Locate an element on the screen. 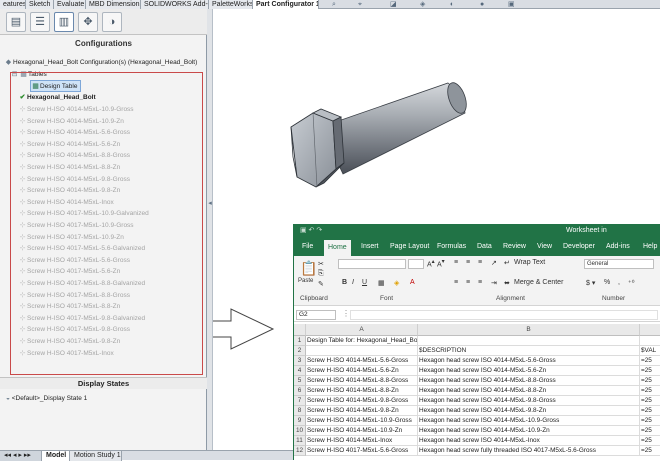 This screenshot has width=660, height=461. row-header: 2 is located at coordinates (300, 351).